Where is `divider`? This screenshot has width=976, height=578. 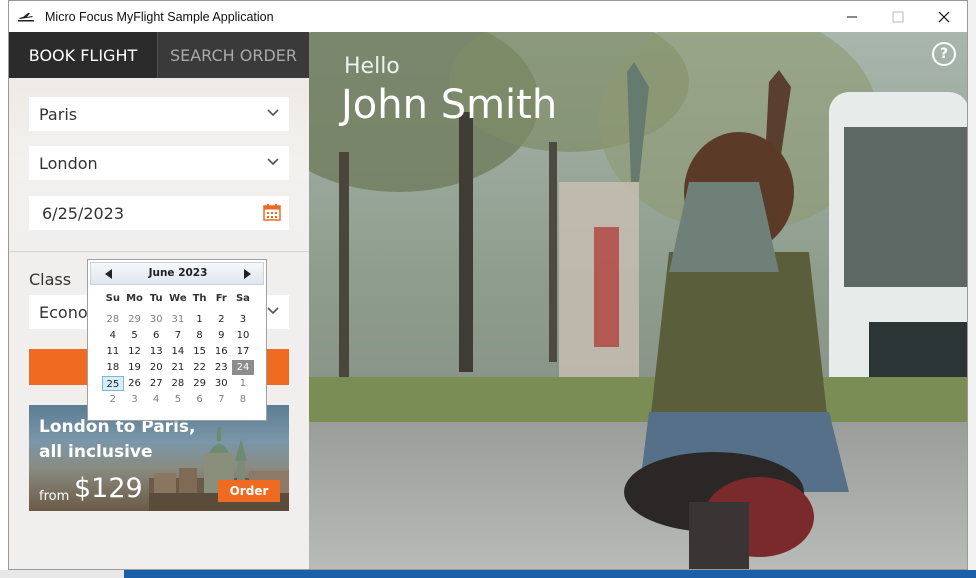
divider is located at coordinates (159, 251).